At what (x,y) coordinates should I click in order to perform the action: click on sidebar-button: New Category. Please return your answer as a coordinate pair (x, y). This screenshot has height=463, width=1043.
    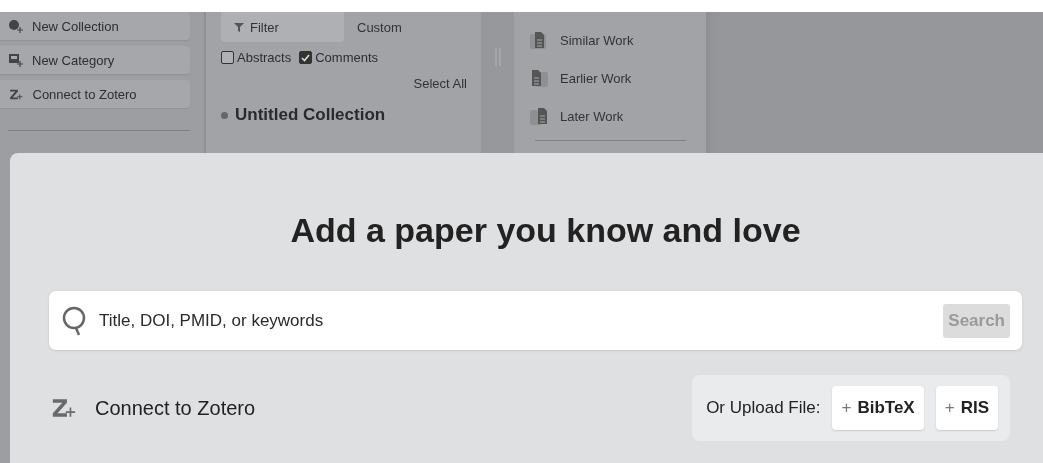
    Looking at the image, I should click on (95, 60).